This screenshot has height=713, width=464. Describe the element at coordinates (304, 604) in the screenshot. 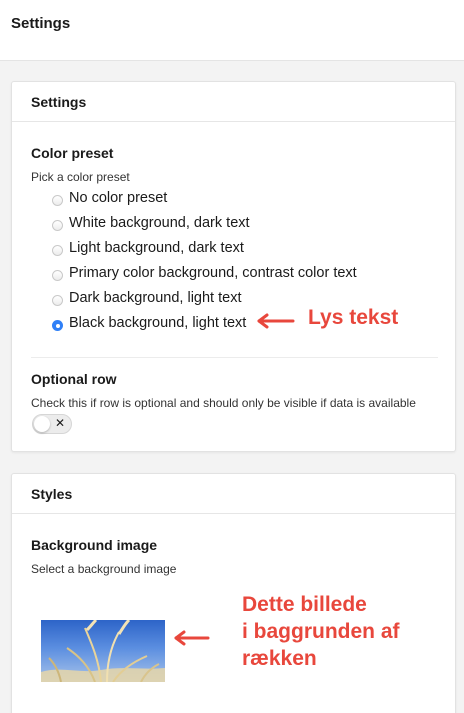

I see `annotation-line: Dette billede` at that location.